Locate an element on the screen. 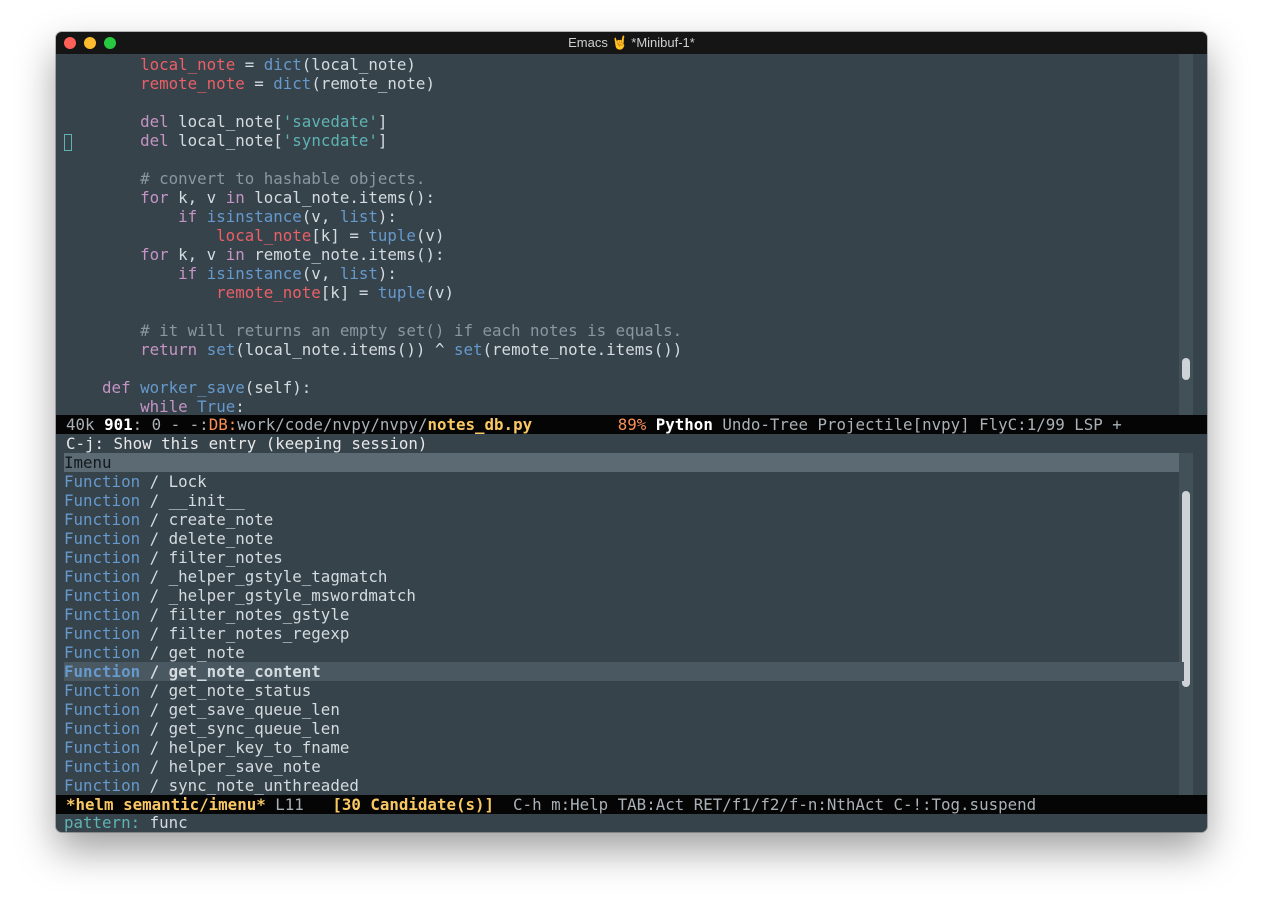 Image resolution: width=1263 pixels, height=913 pixels. code-token: for is located at coordinates (154, 197).